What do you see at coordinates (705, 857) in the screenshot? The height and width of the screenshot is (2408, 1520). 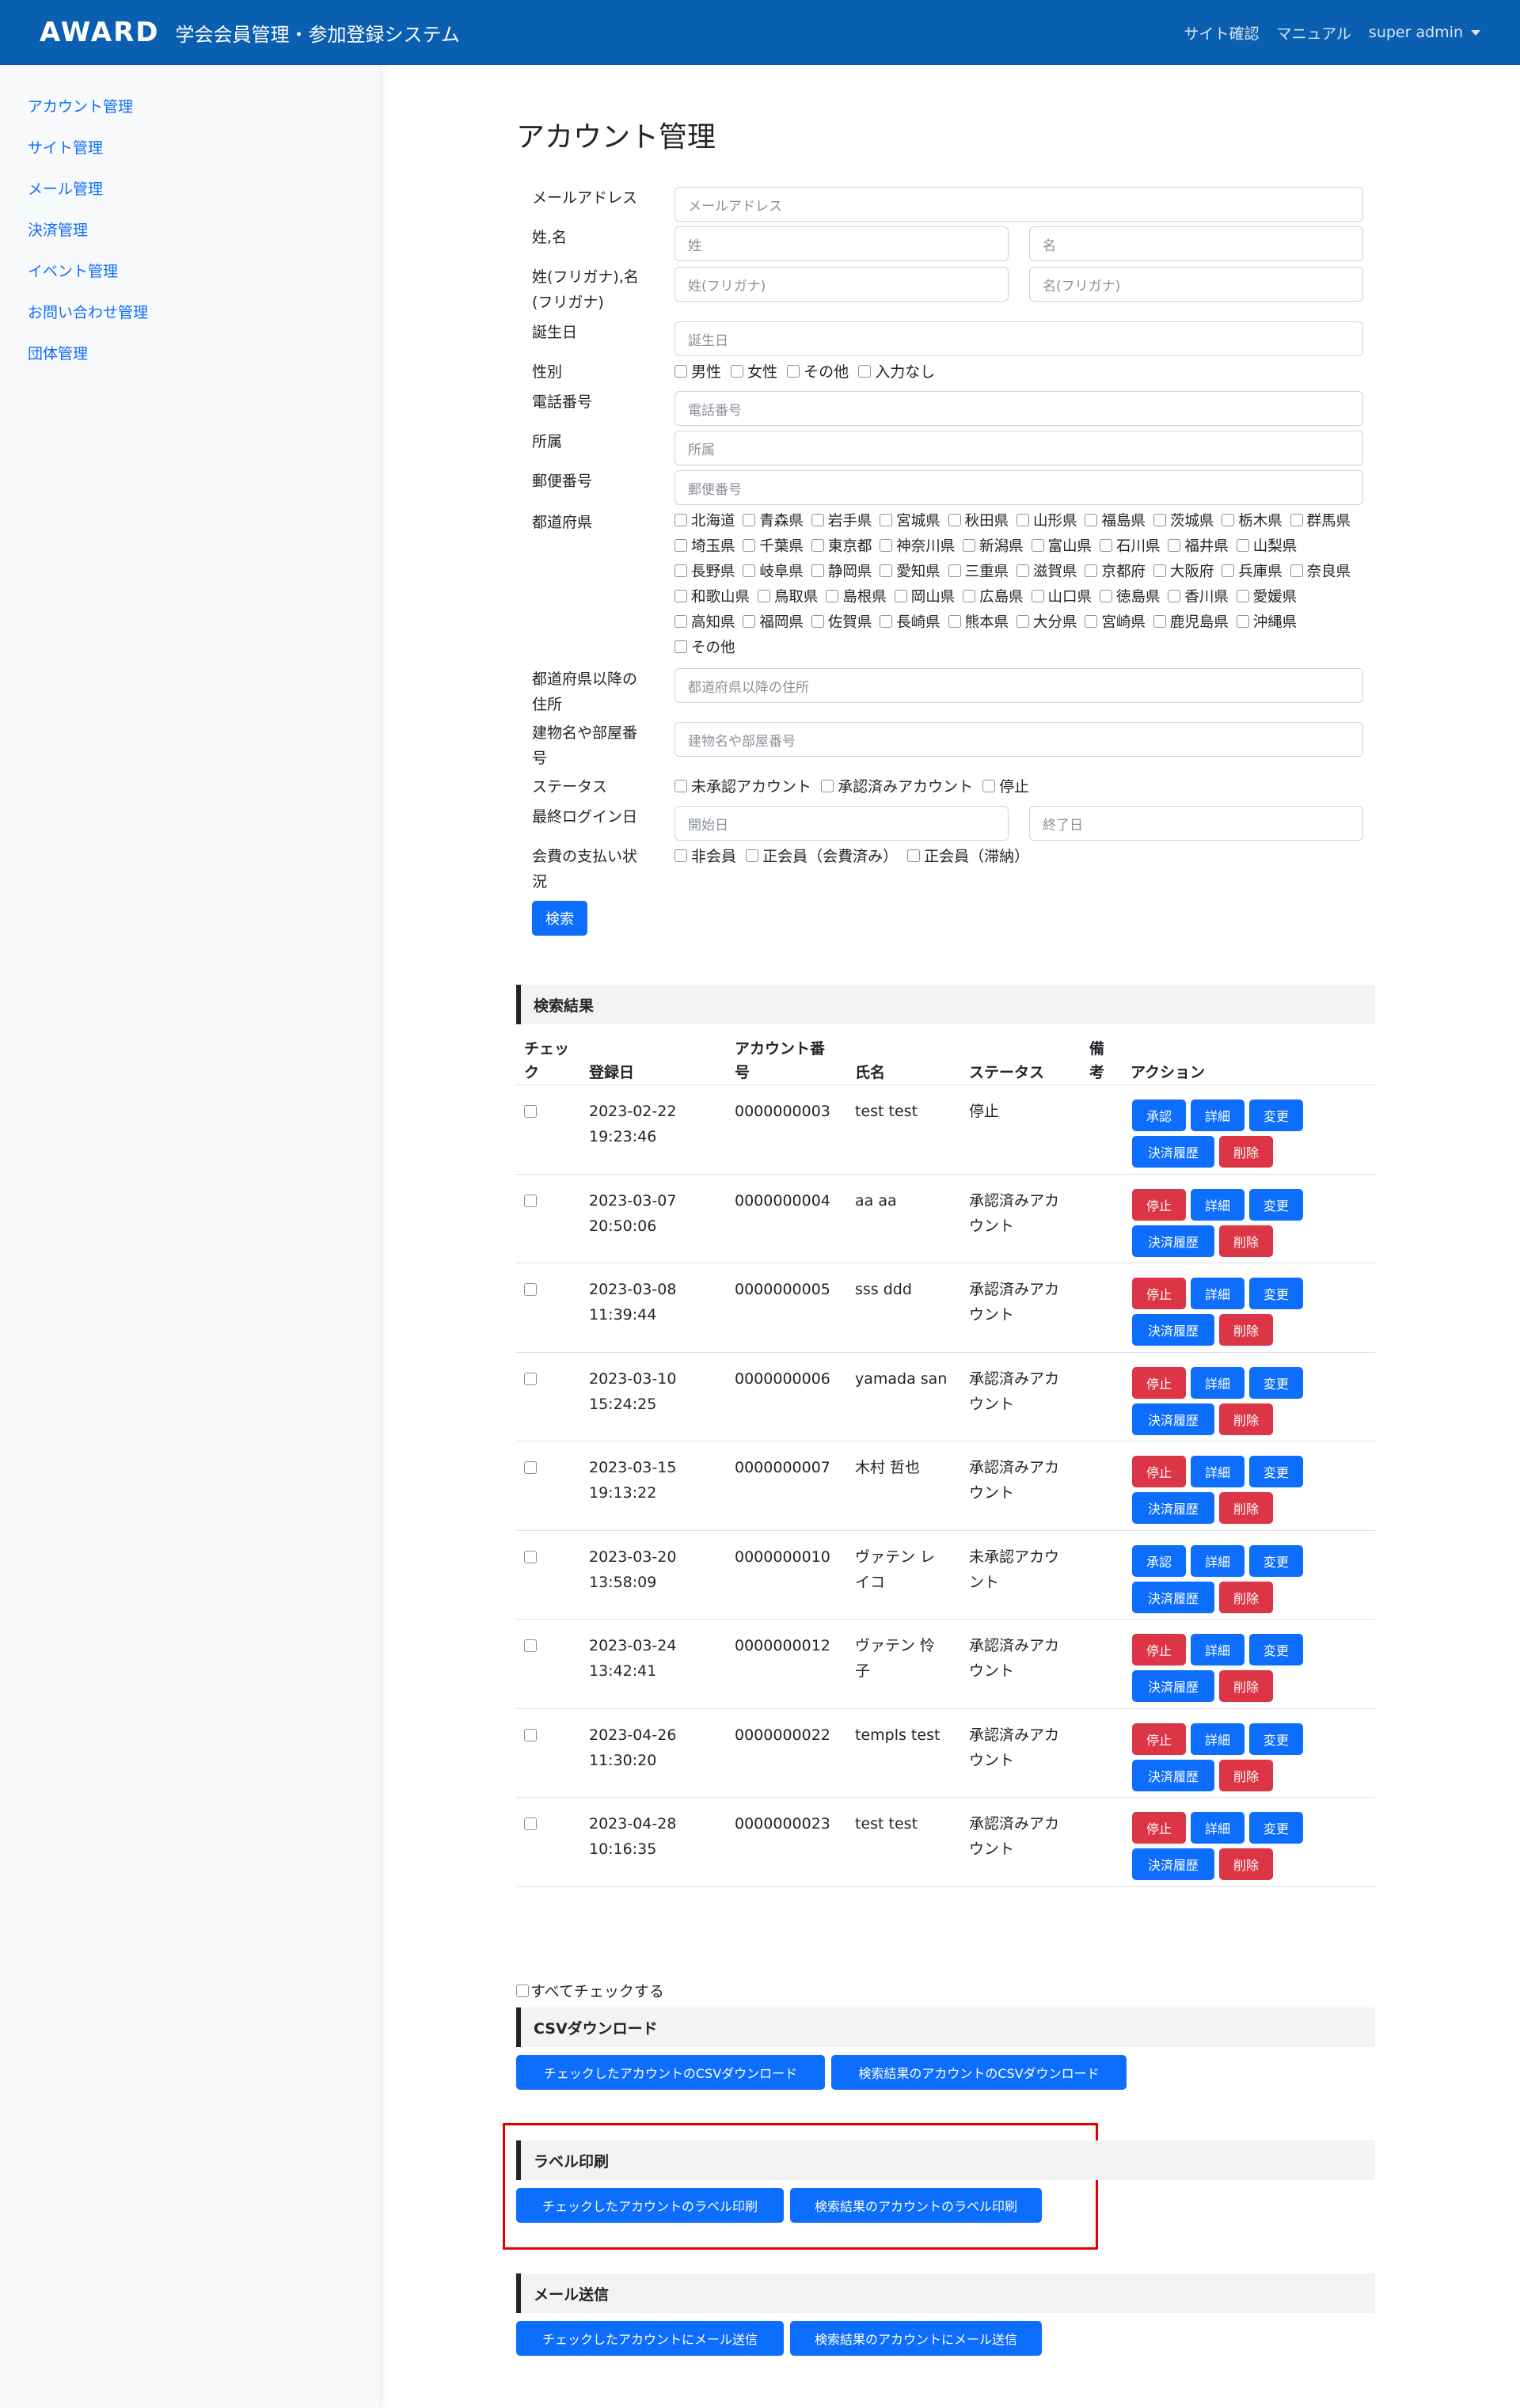 I see `fee-option: 非会員` at bounding box center [705, 857].